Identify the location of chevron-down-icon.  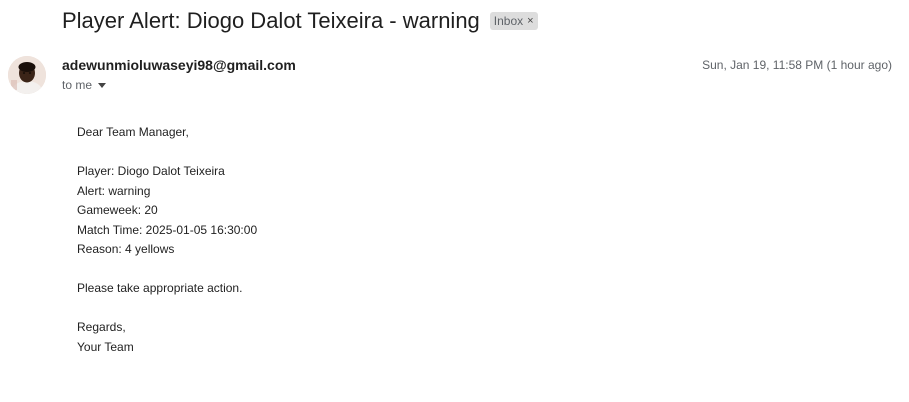
(102, 85).